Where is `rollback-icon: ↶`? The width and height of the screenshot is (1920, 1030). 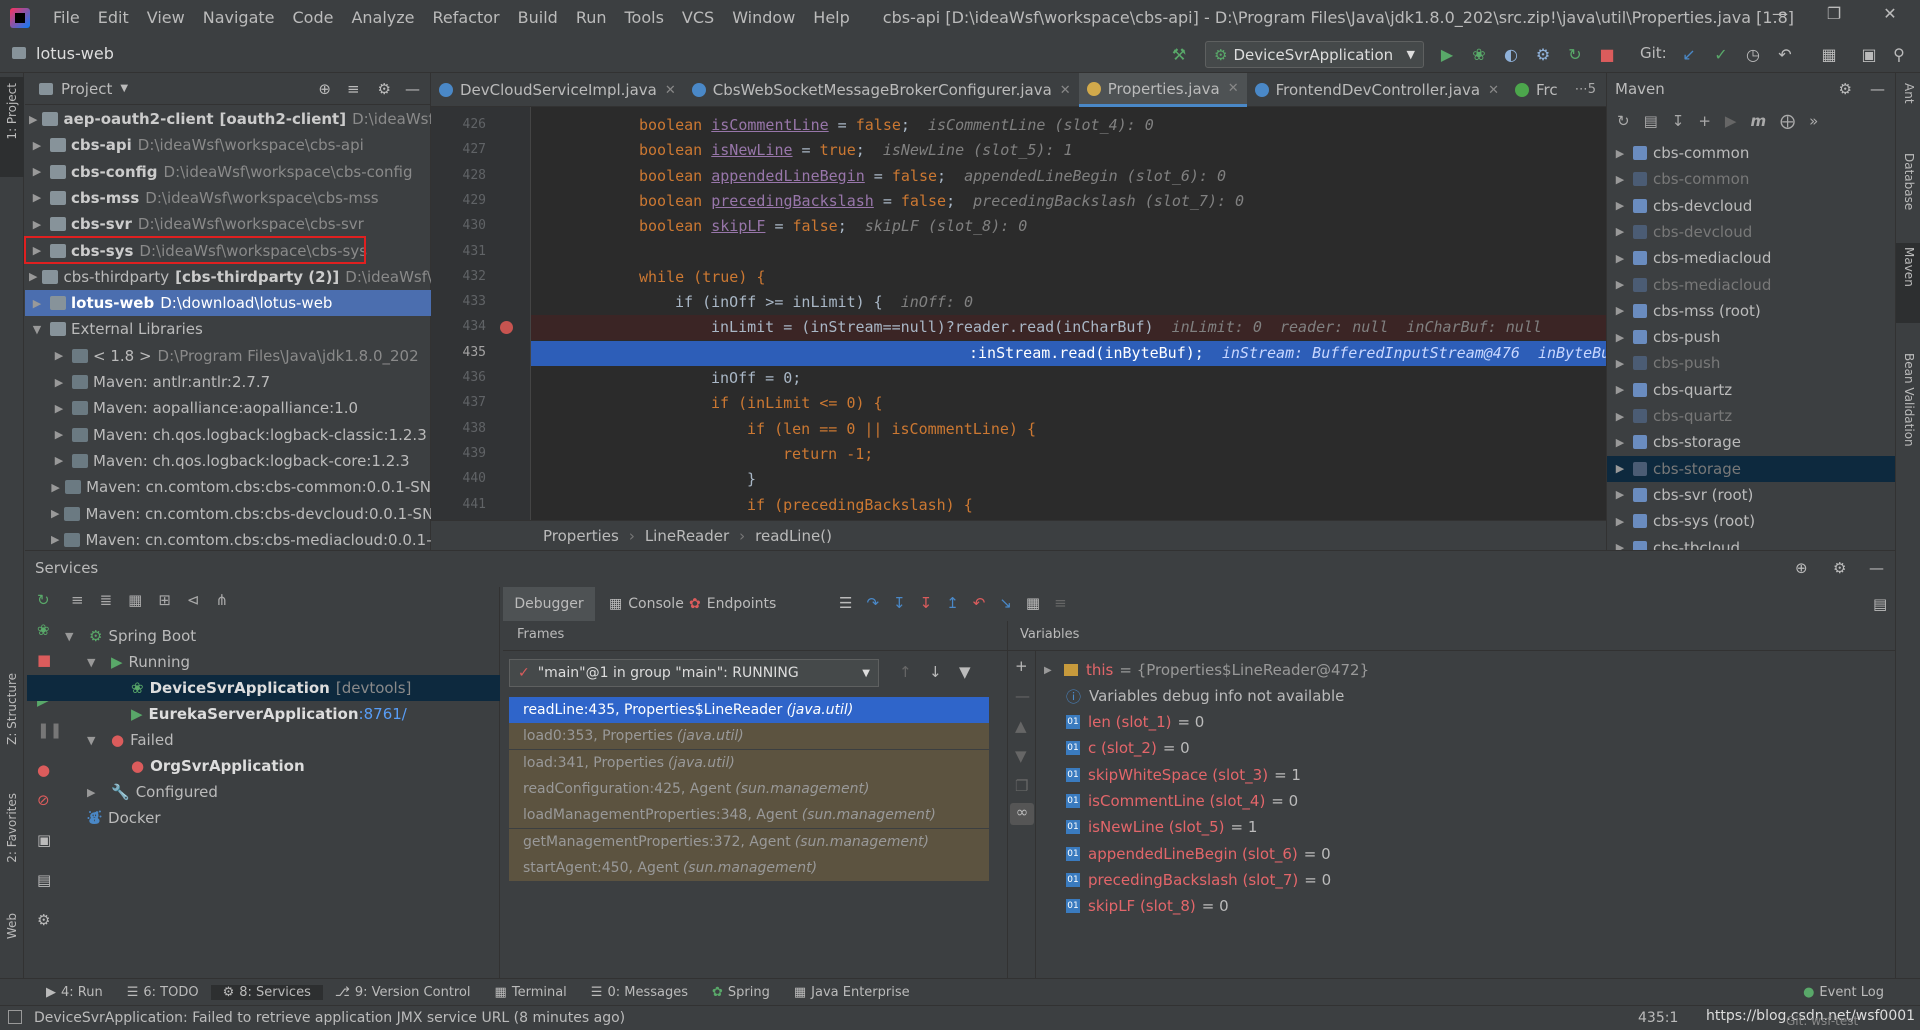 rollback-icon: ↶ is located at coordinates (1785, 54).